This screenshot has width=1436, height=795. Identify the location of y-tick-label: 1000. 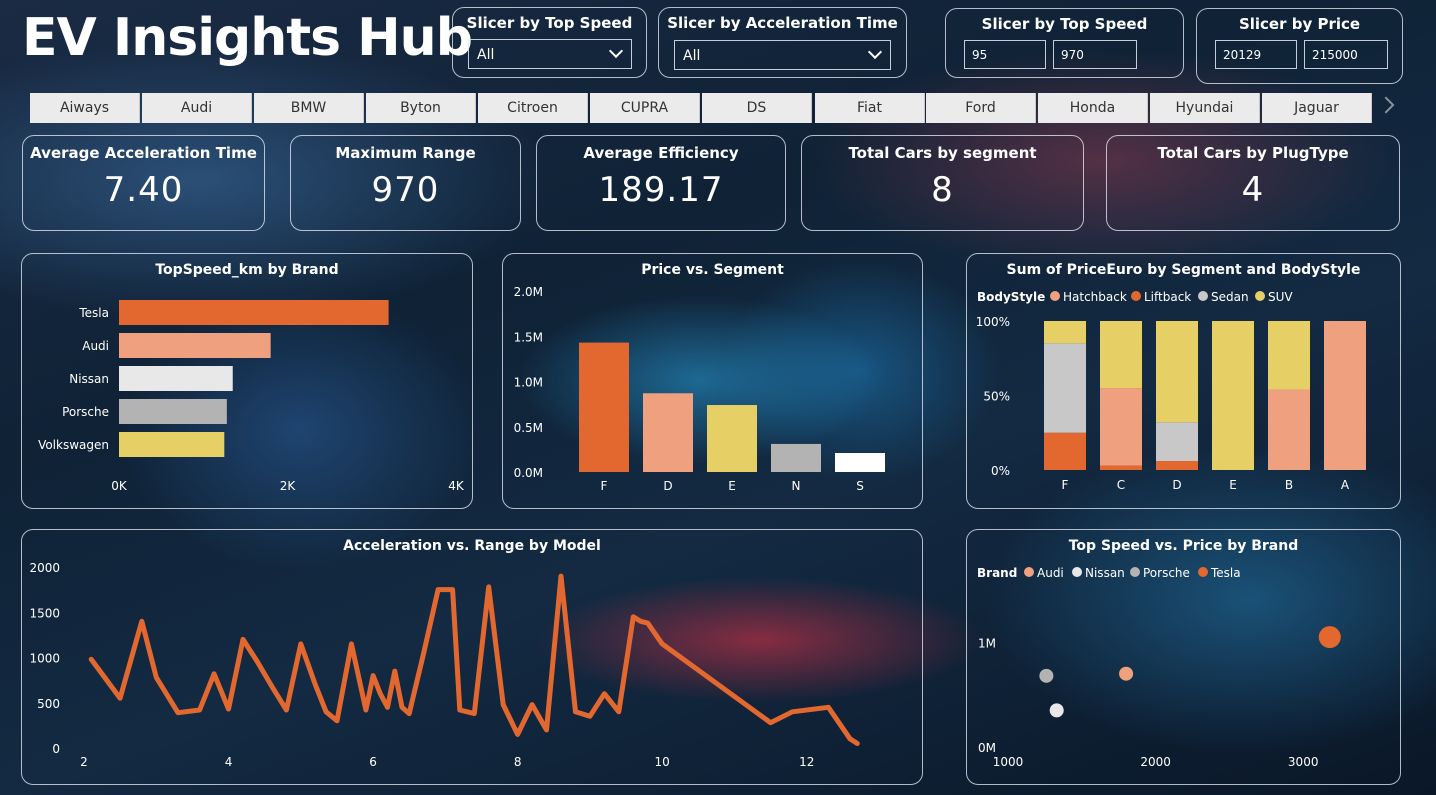
(44, 659).